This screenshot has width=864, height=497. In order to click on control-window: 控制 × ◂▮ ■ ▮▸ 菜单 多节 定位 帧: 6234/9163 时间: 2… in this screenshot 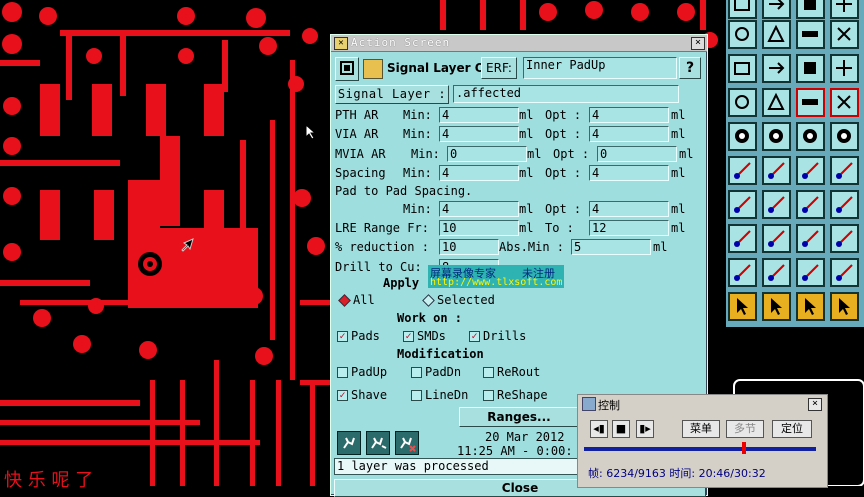, I will do `click(702, 441)`.